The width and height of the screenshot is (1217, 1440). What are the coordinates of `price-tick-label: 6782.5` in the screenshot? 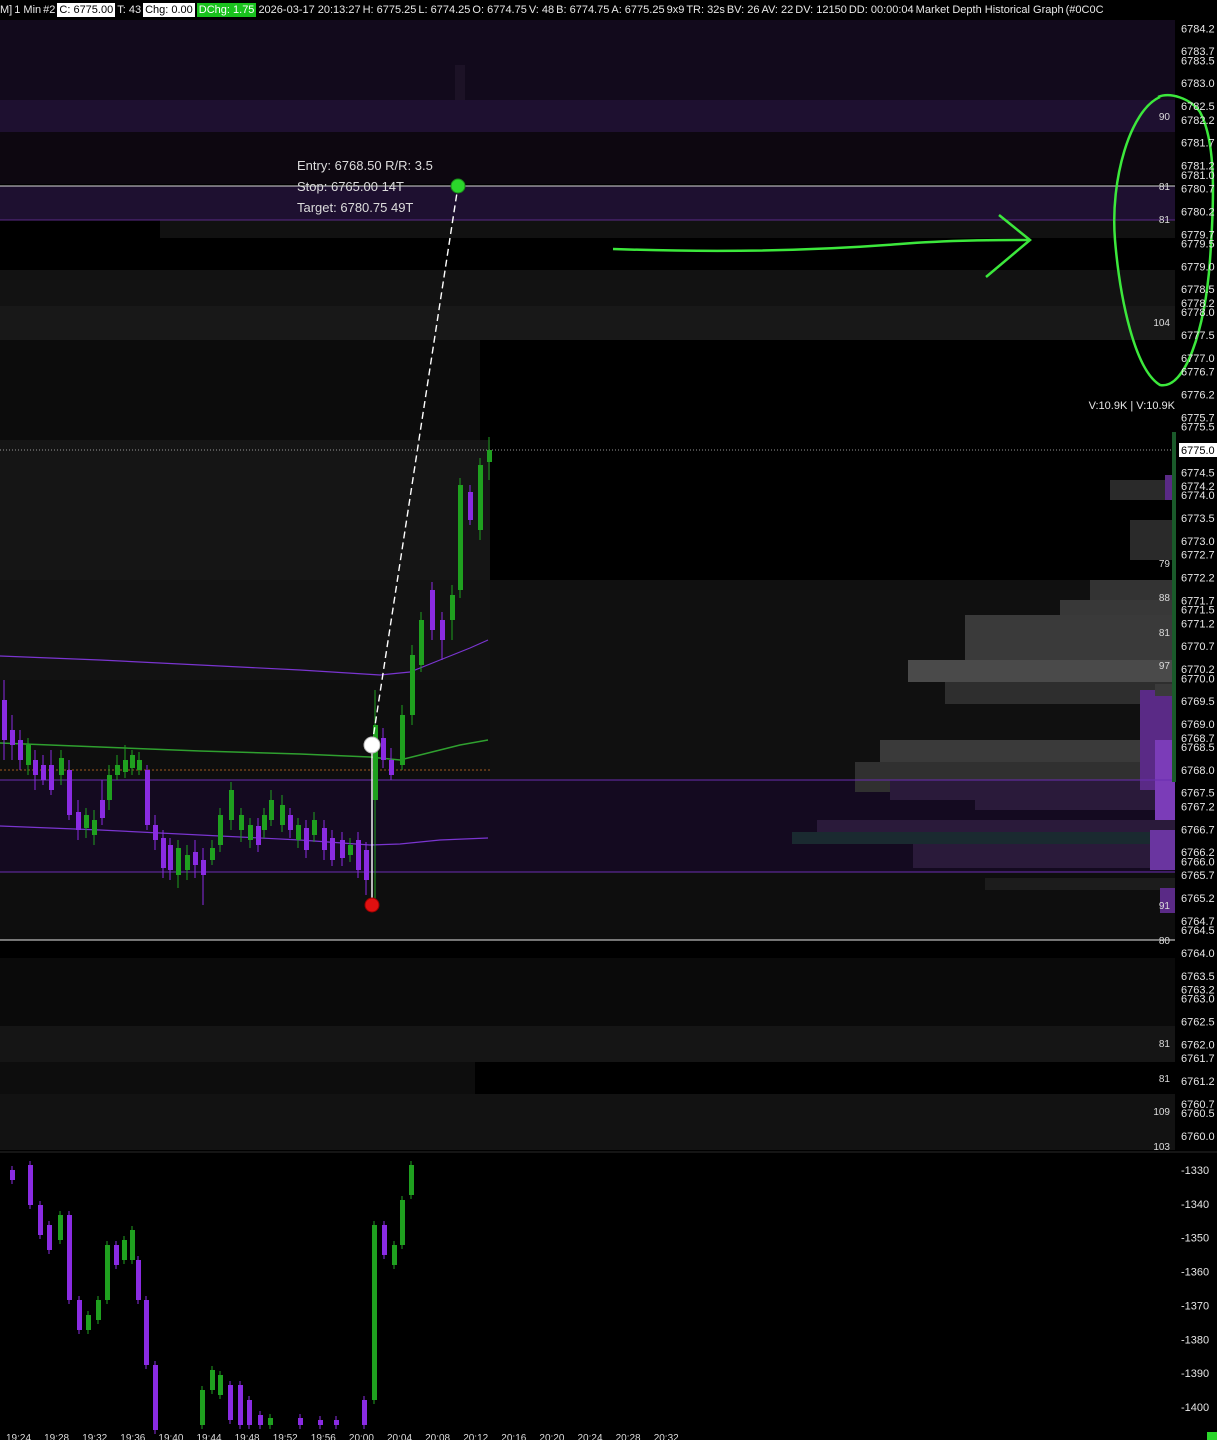 It's located at (1198, 107).